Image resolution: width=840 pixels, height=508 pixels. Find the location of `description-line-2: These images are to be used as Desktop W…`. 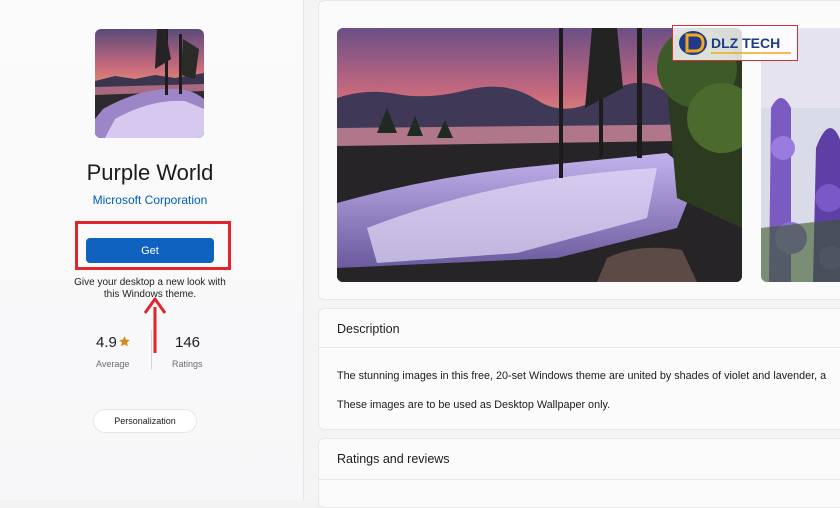

description-line-2: These images are to be used as Desktop W… is located at coordinates (474, 405).